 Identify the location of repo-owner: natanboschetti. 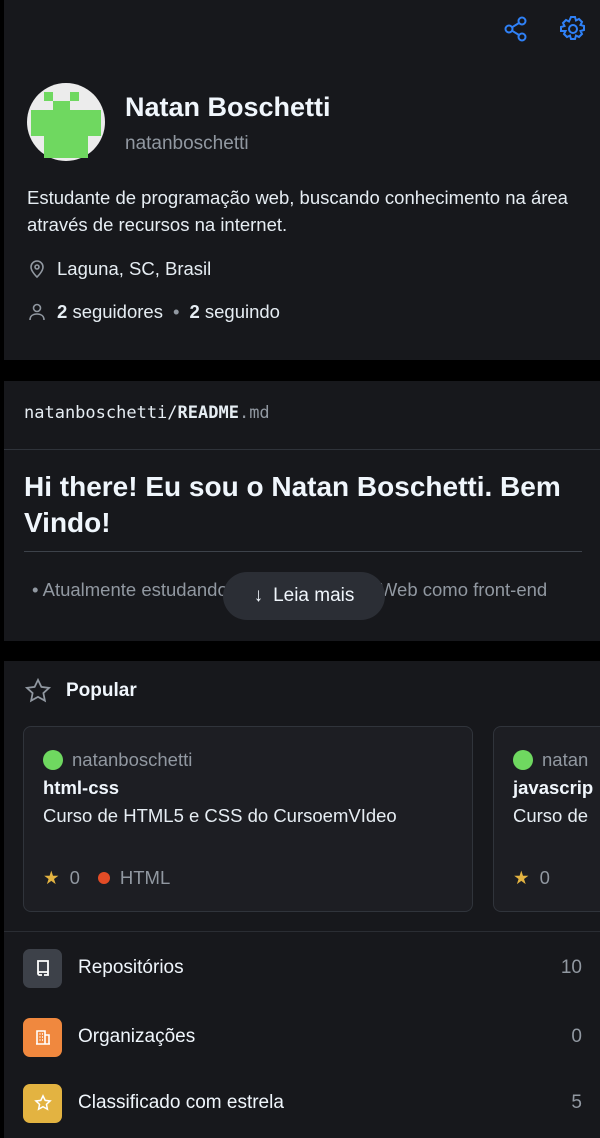
(132, 759).